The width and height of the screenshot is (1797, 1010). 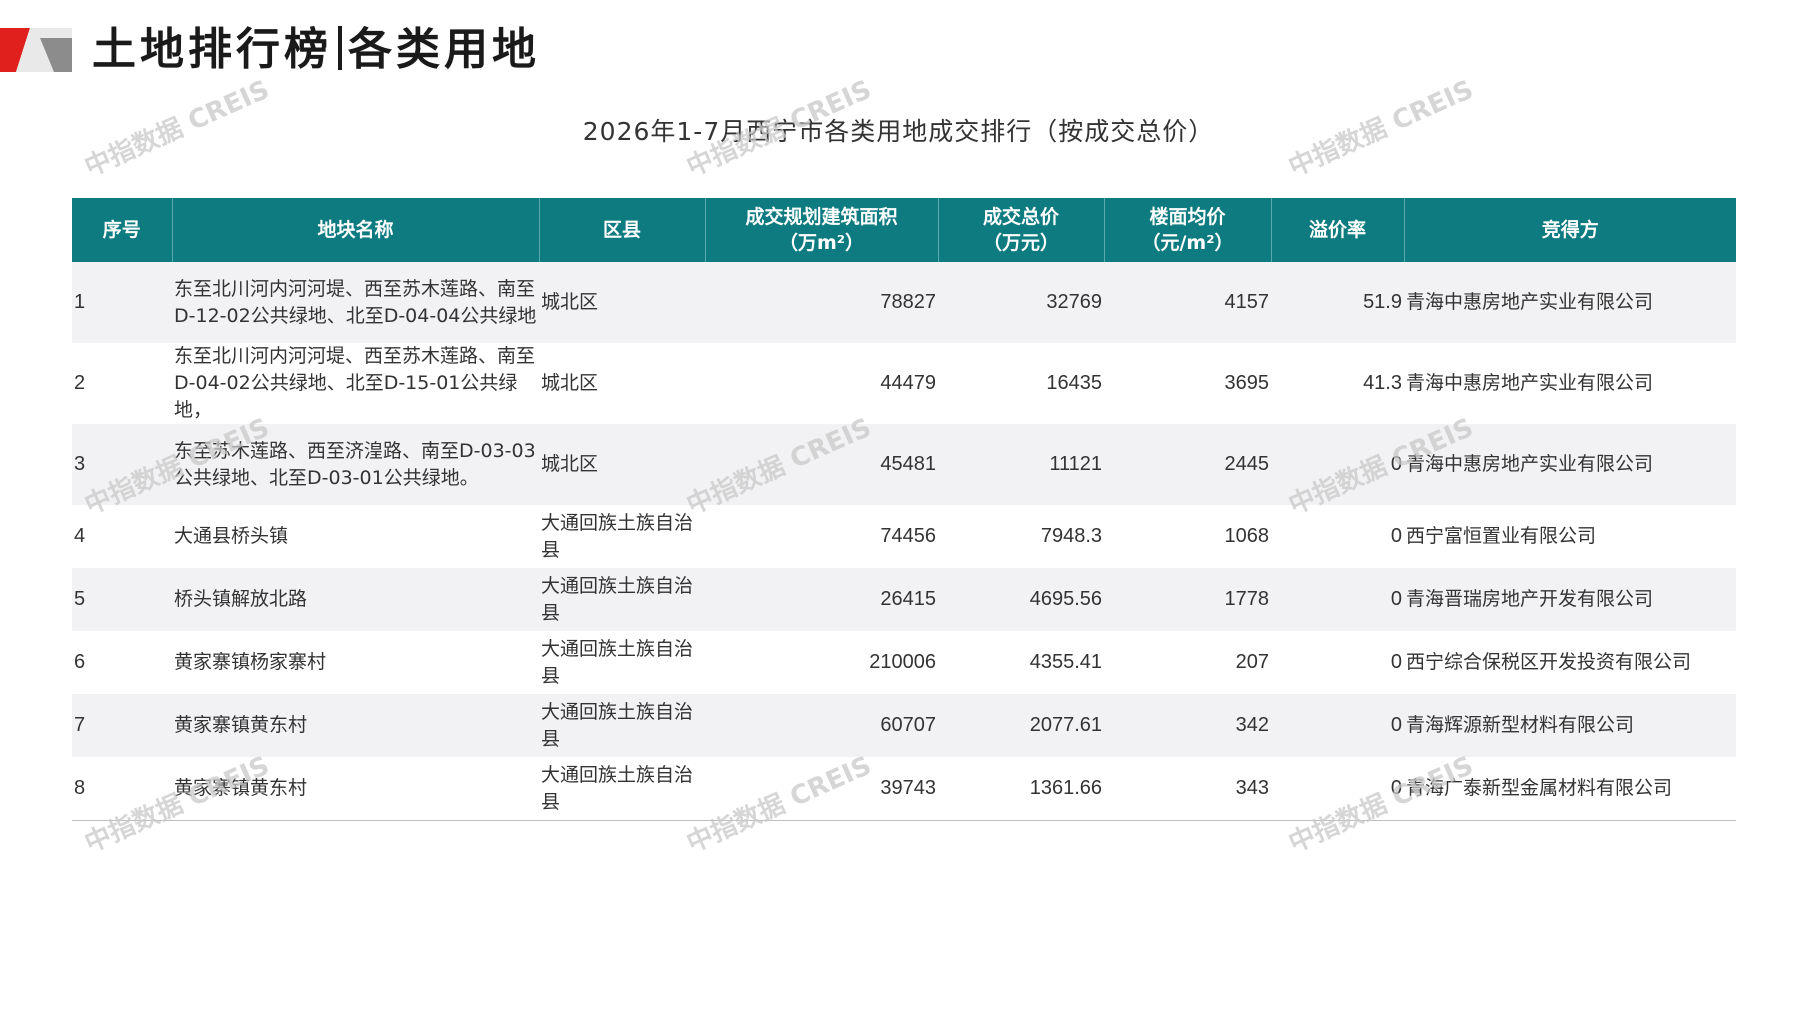 I want to click on cell-name: 大通县桥头镇, so click(x=355, y=536).